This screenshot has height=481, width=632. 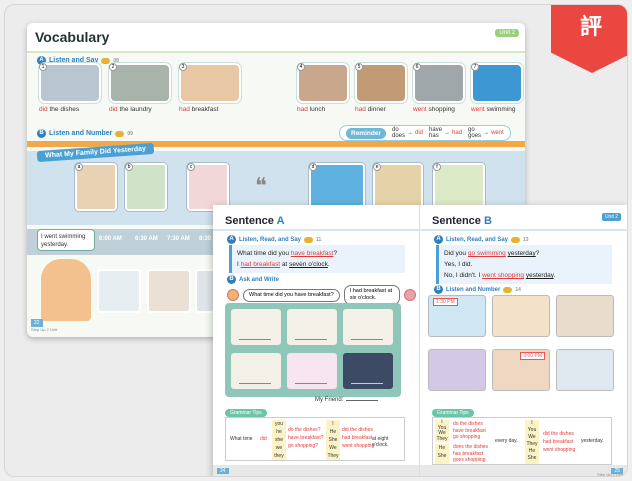 What do you see at coordinates (471, 447) in the screenshot?
I see `table-cell: does the dishes` at bounding box center [471, 447].